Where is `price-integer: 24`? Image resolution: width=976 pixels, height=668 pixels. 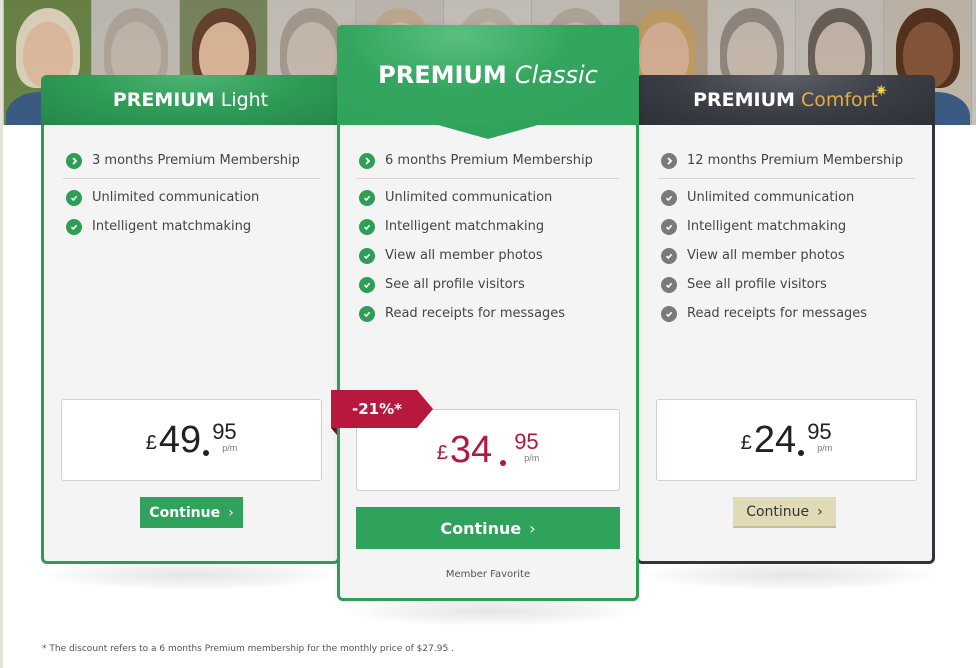
price-integer: 24 is located at coordinates (775, 440).